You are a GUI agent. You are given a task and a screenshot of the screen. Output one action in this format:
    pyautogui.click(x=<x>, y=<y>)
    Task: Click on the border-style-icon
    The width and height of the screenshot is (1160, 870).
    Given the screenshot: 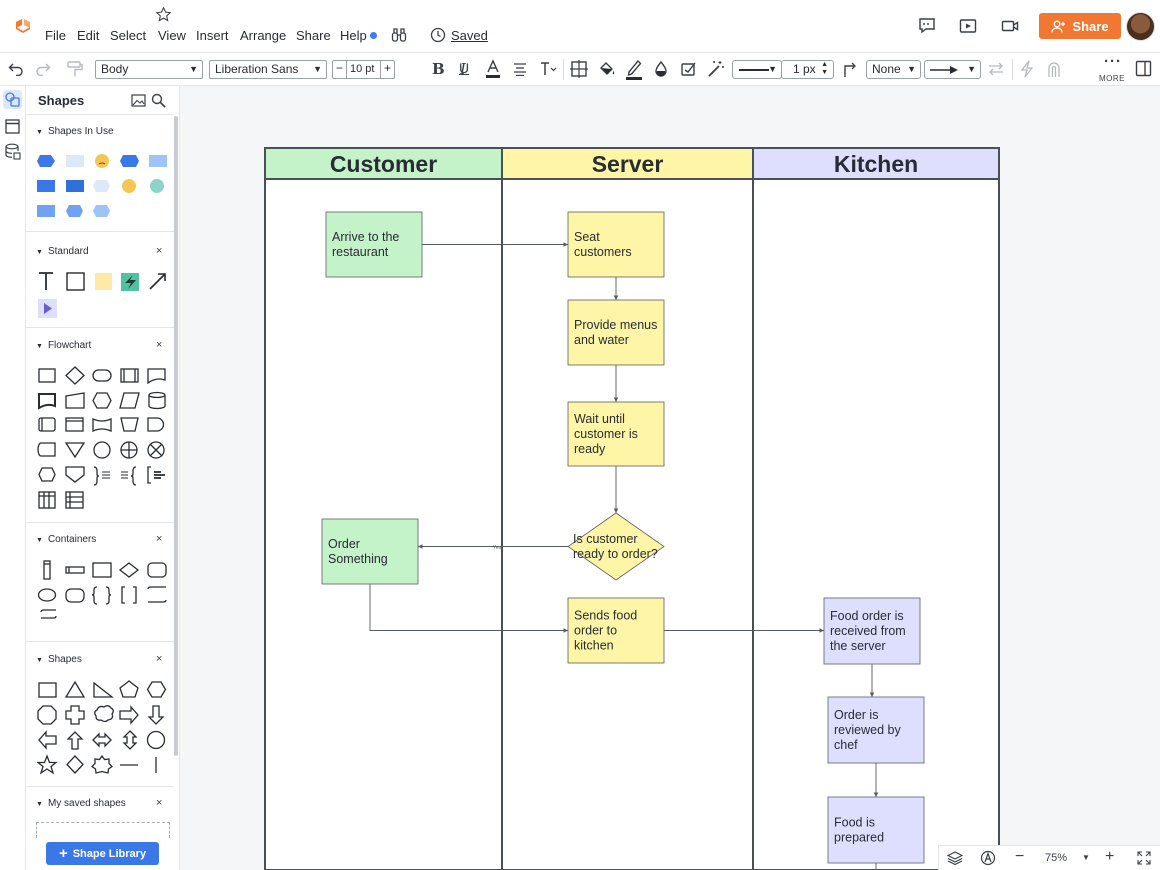 What is the action you would take?
    pyautogui.click(x=579, y=69)
    